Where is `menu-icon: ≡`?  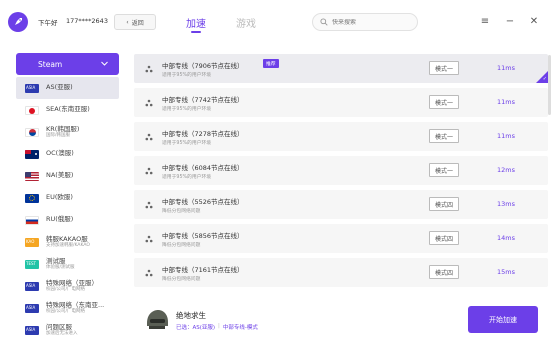
menu-icon: ≡ is located at coordinates (485, 21).